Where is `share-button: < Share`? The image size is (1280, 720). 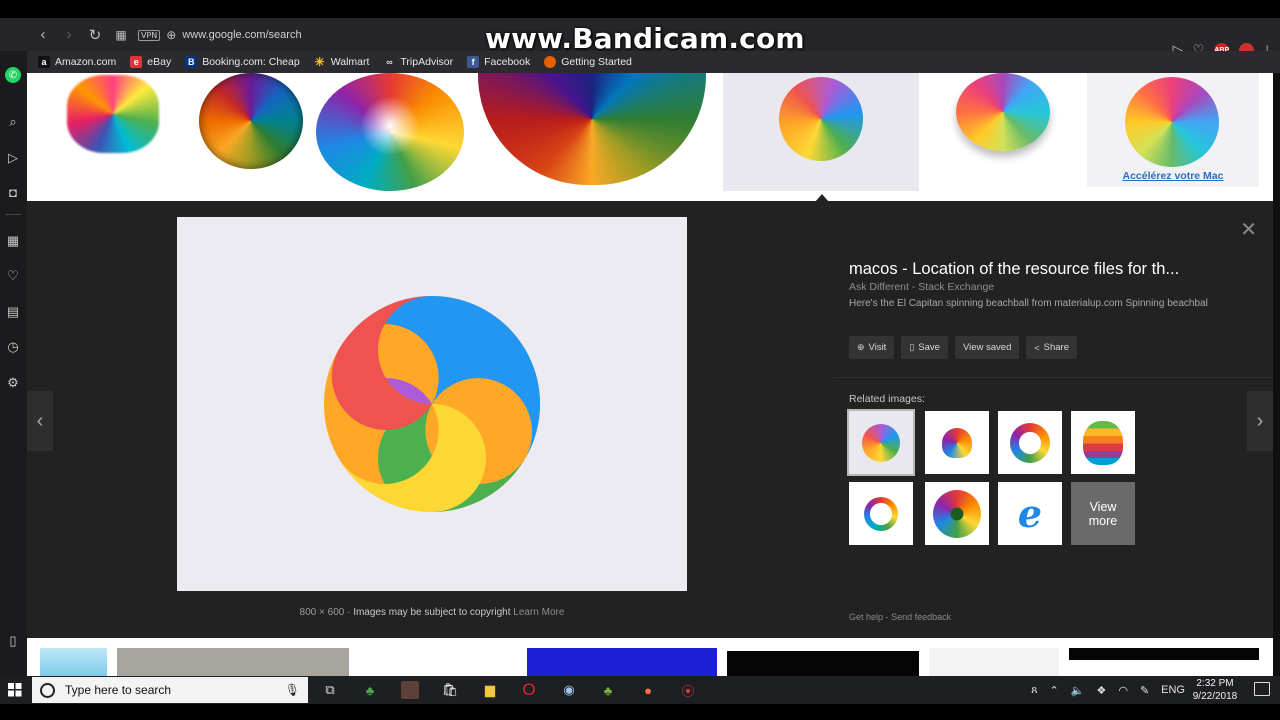
share-button: < Share is located at coordinates (1051, 347).